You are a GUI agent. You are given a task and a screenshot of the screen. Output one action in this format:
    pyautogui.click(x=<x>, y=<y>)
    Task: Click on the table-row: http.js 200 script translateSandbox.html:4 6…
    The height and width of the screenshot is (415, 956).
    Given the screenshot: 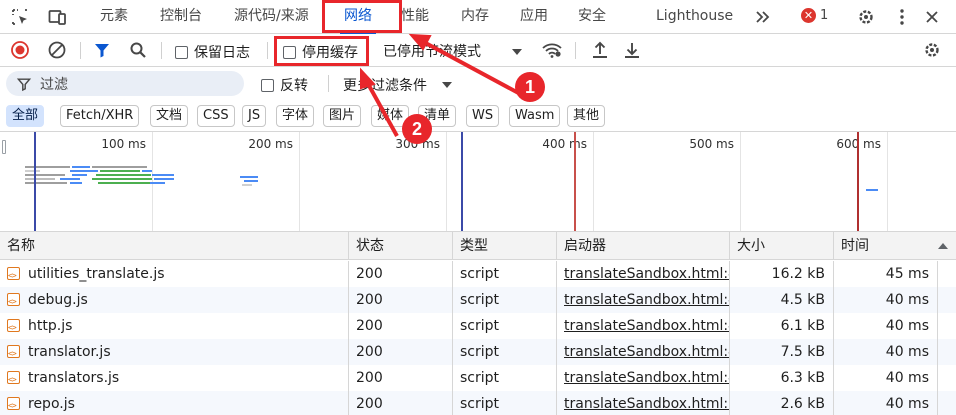 What is the action you would take?
    pyautogui.click(x=478, y=326)
    